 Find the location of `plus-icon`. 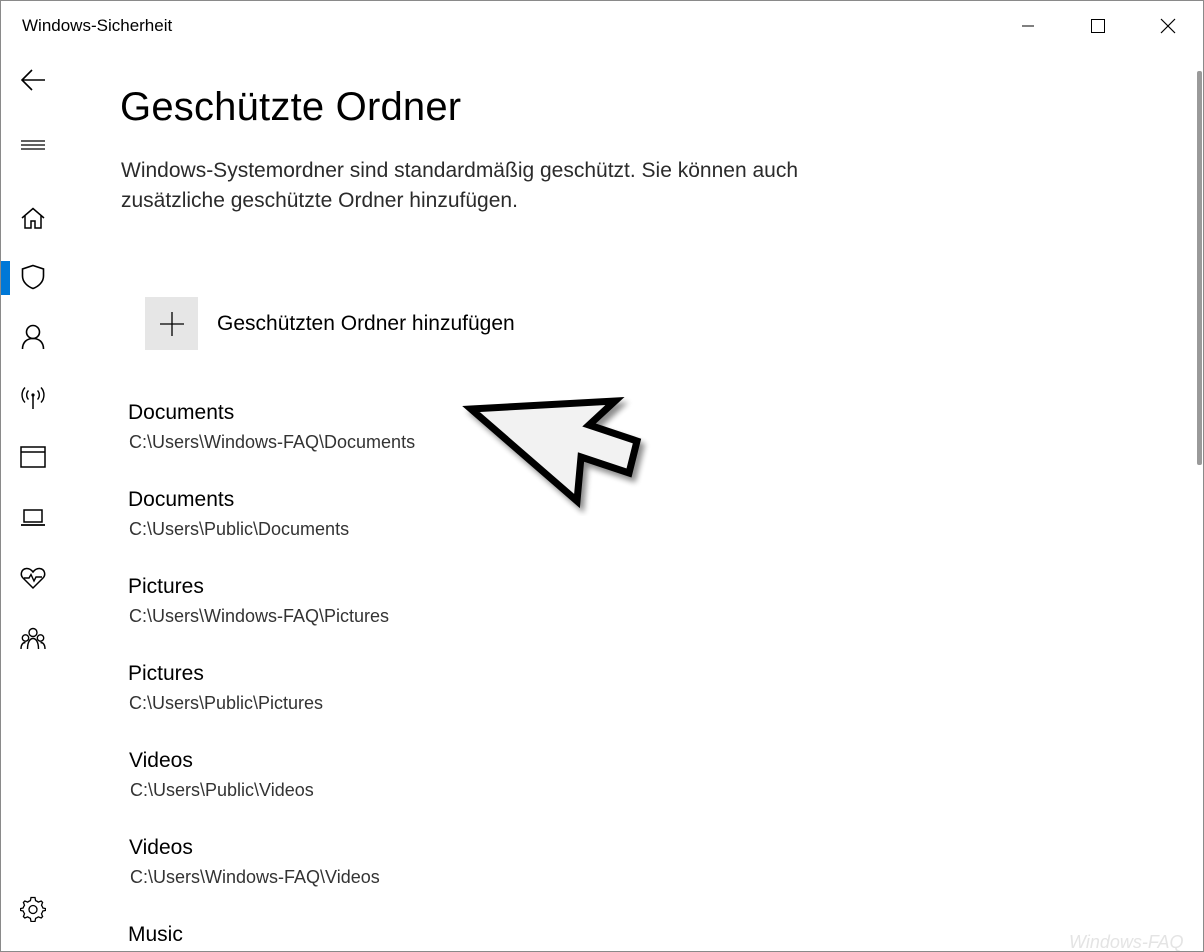

plus-icon is located at coordinates (171, 323).